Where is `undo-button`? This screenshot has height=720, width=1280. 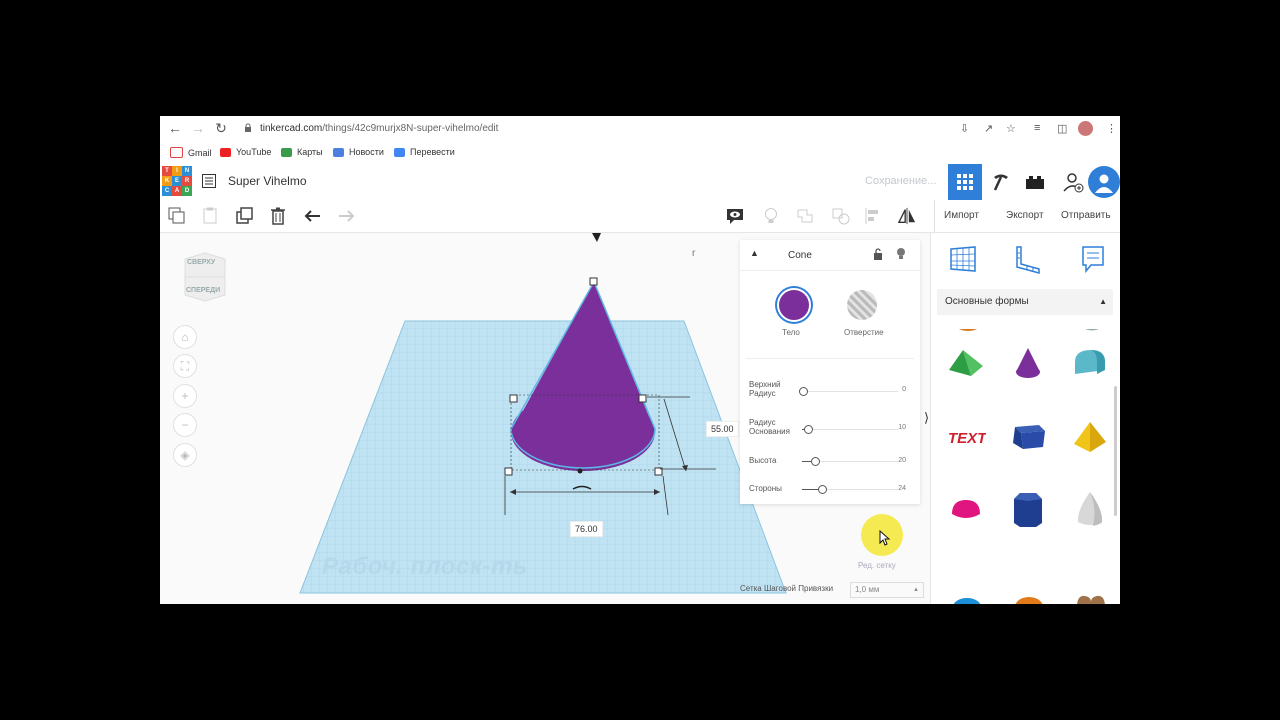
undo-button is located at coordinates (313, 216).